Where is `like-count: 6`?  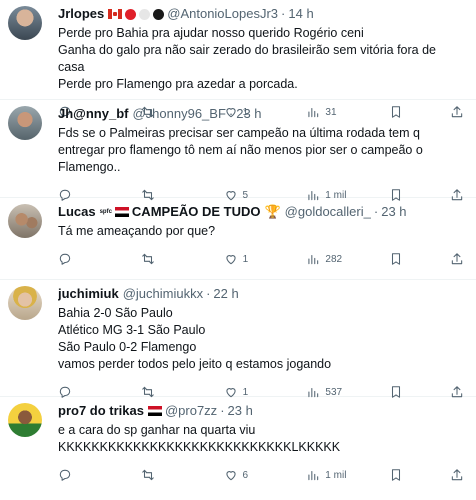 like-count: 6 is located at coordinates (245, 475).